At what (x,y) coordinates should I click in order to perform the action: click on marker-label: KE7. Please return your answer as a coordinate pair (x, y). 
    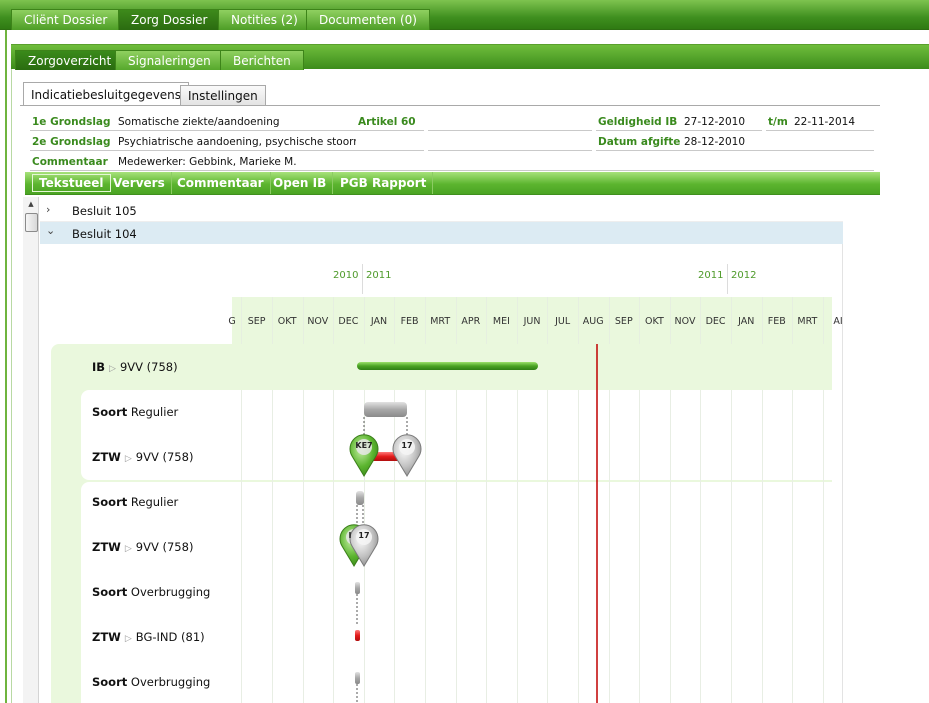
    Looking at the image, I should click on (364, 445).